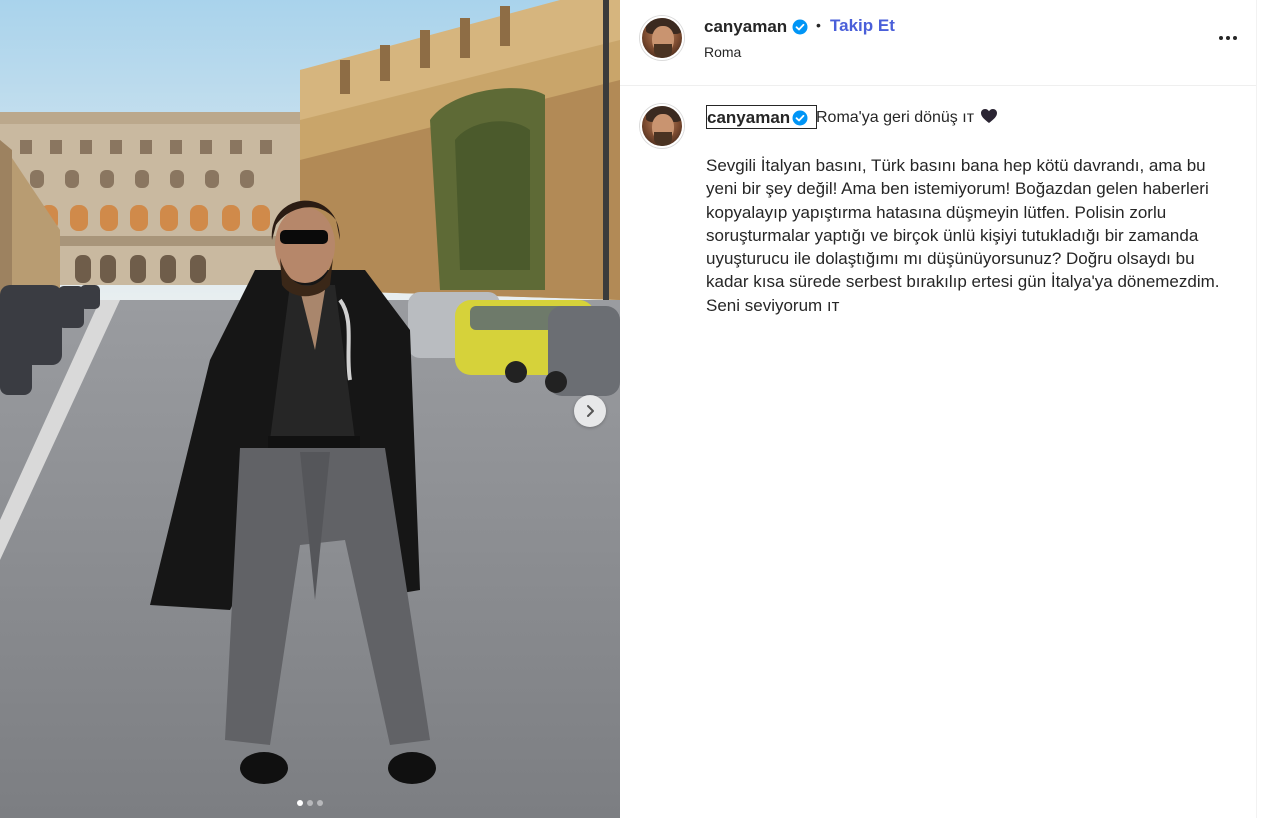  What do you see at coordinates (640, 828) in the screenshot?
I see `bottom-strip` at bounding box center [640, 828].